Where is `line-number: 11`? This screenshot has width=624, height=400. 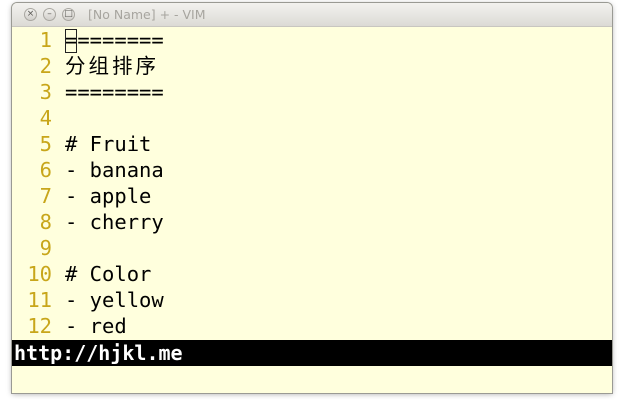 line-number: 11 is located at coordinates (39, 300).